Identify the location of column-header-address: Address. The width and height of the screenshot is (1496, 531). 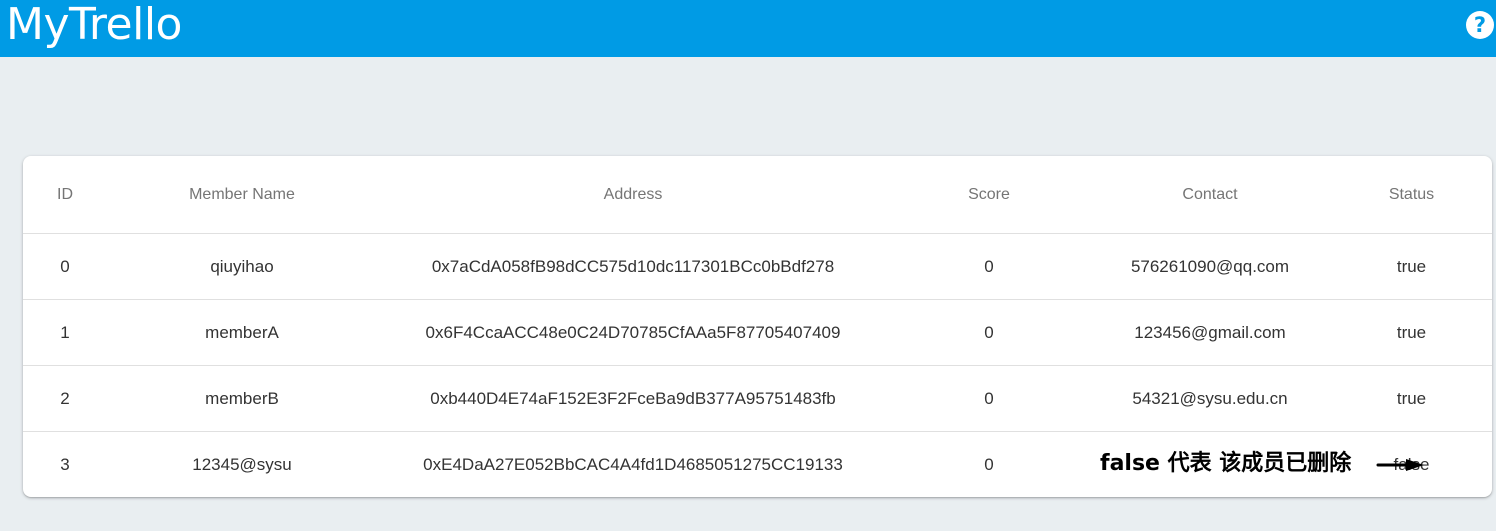
(633, 195).